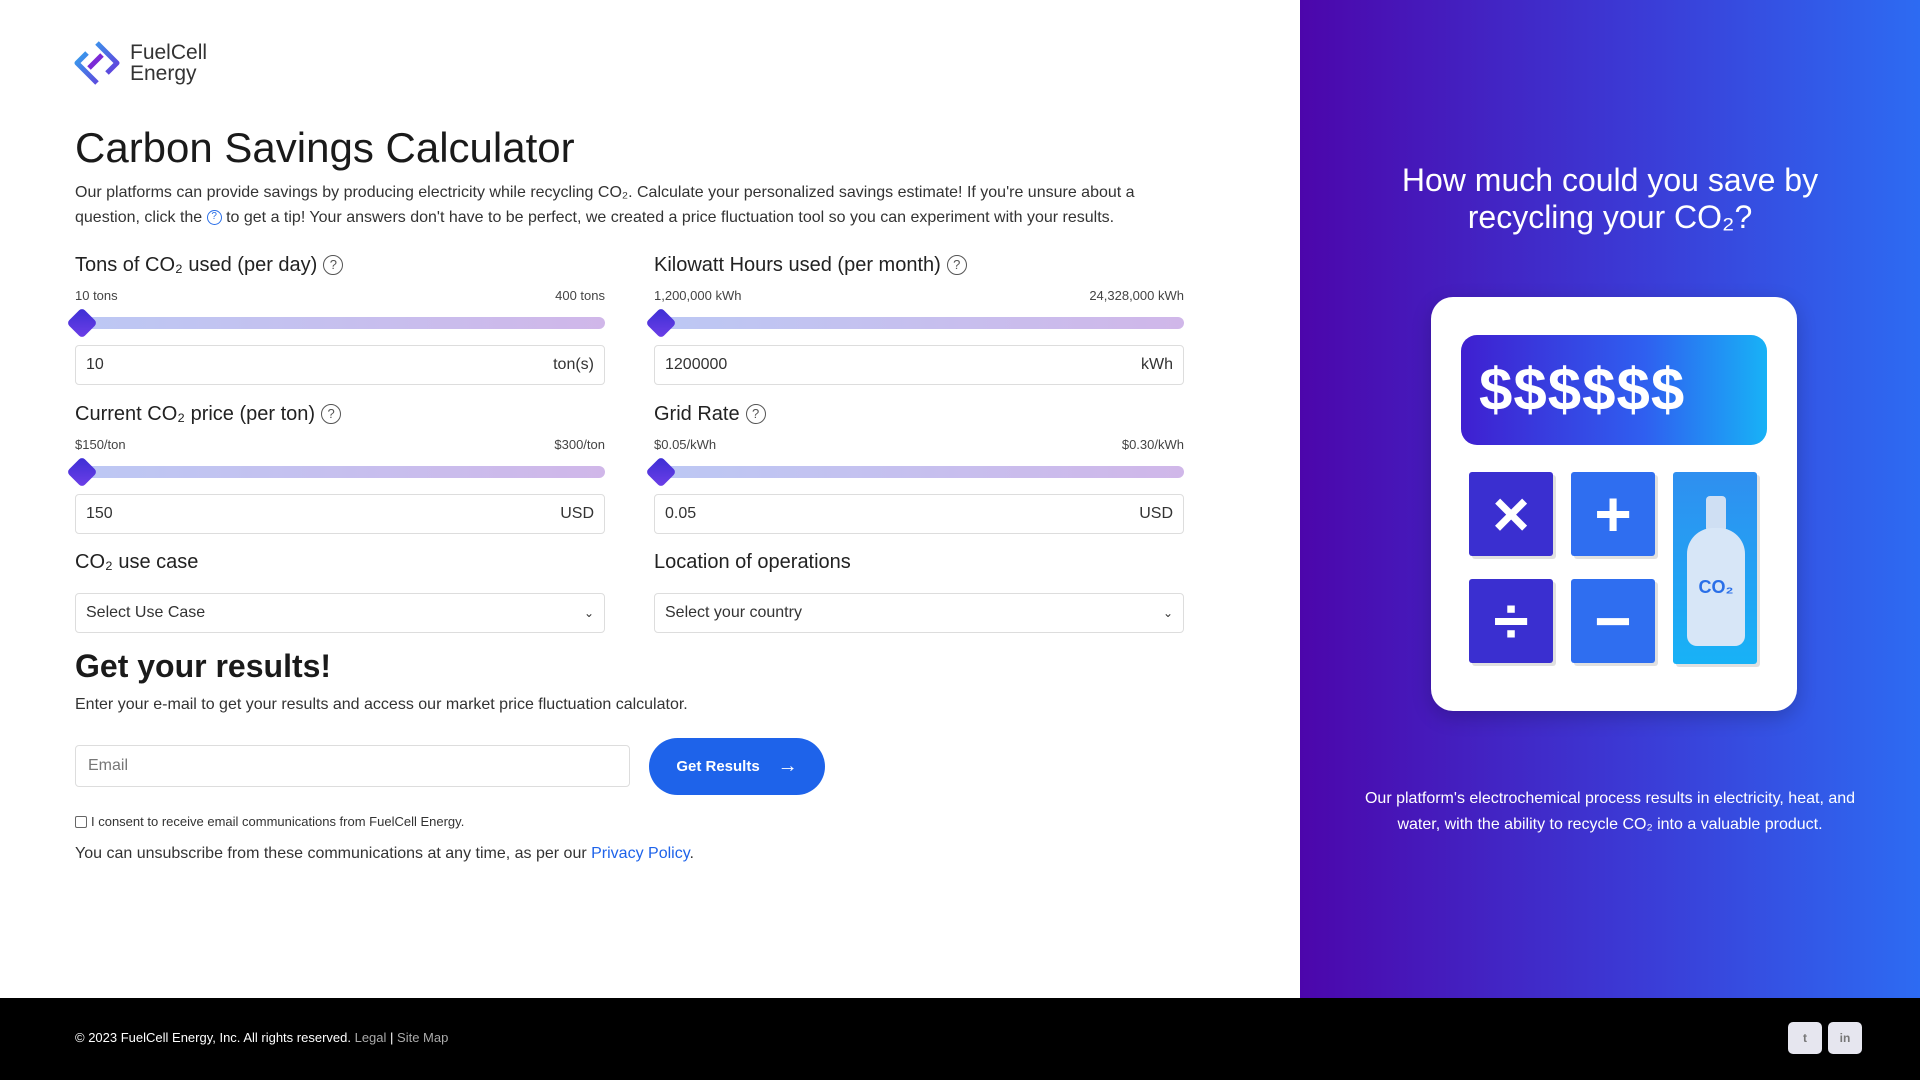 The width and height of the screenshot is (1920, 1080). What do you see at coordinates (1715, 568) in the screenshot?
I see `co2-key: CO₂` at bounding box center [1715, 568].